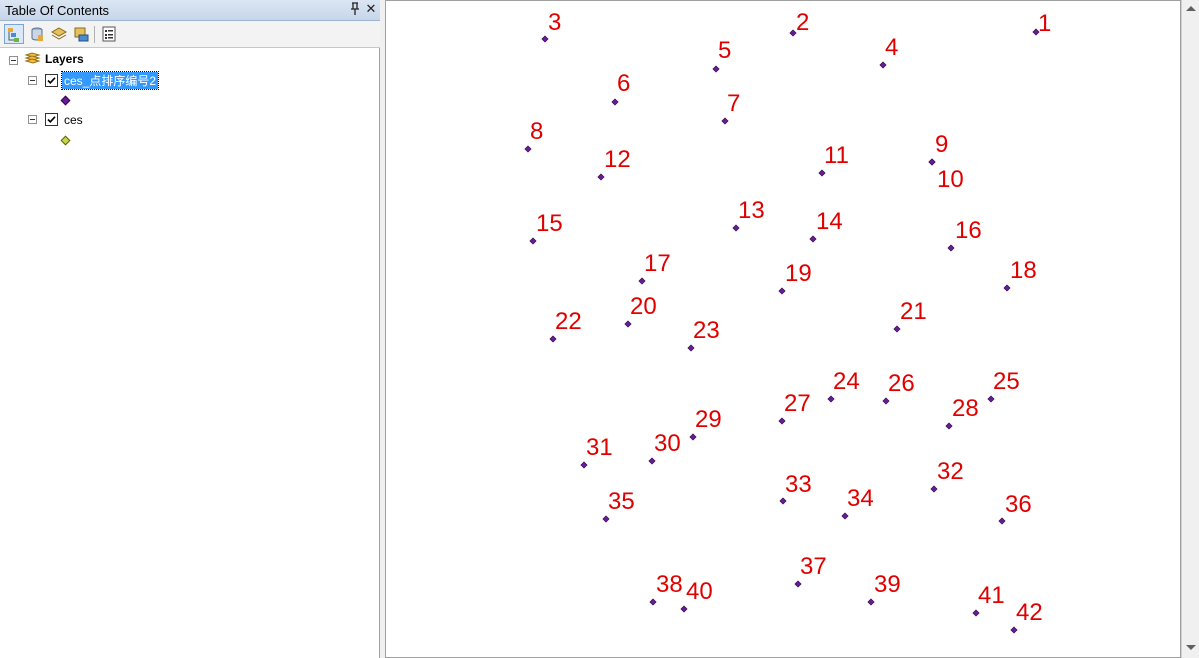 This screenshot has height=658, width=1199. Describe the element at coordinates (797, 403) in the screenshot. I see `map-point-label: 27` at that location.